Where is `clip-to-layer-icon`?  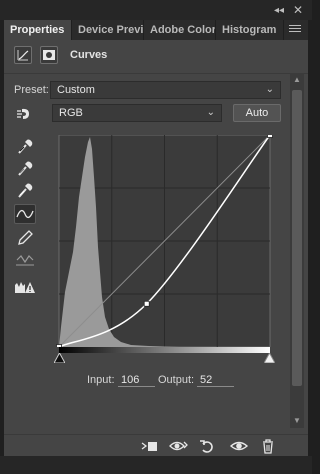 clip-to-layer-icon is located at coordinates (150, 446).